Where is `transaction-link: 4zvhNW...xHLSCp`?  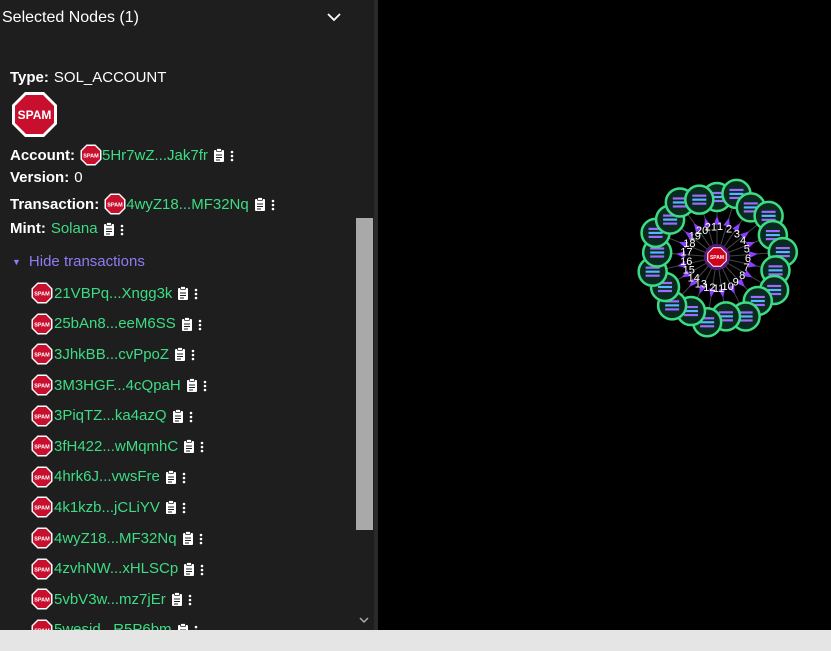
transaction-link: 4zvhNW...xHLSCp is located at coordinates (116, 568).